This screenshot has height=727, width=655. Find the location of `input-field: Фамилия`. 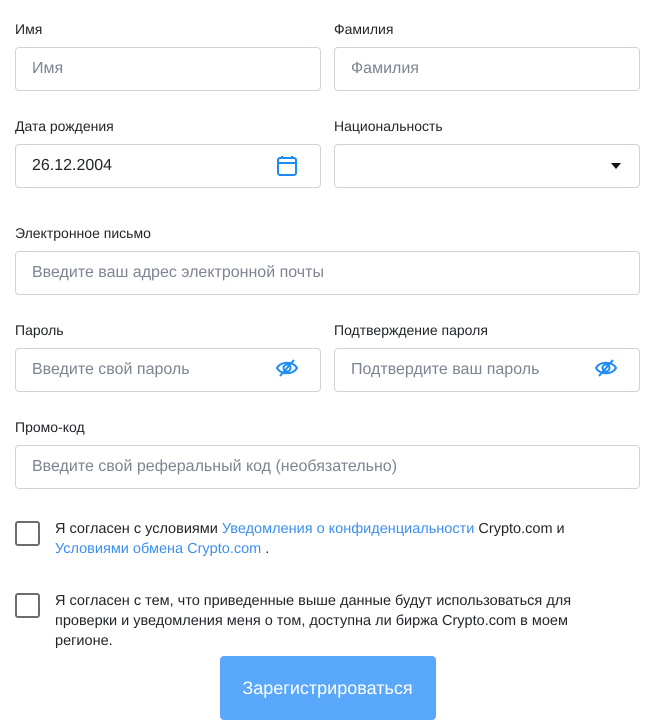

input-field: Фамилия is located at coordinates (487, 69).